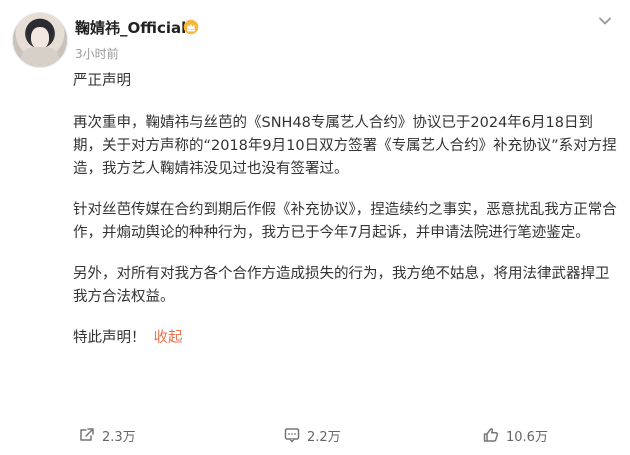  I want to click on like-button: 10.6万, so click(515, 435).